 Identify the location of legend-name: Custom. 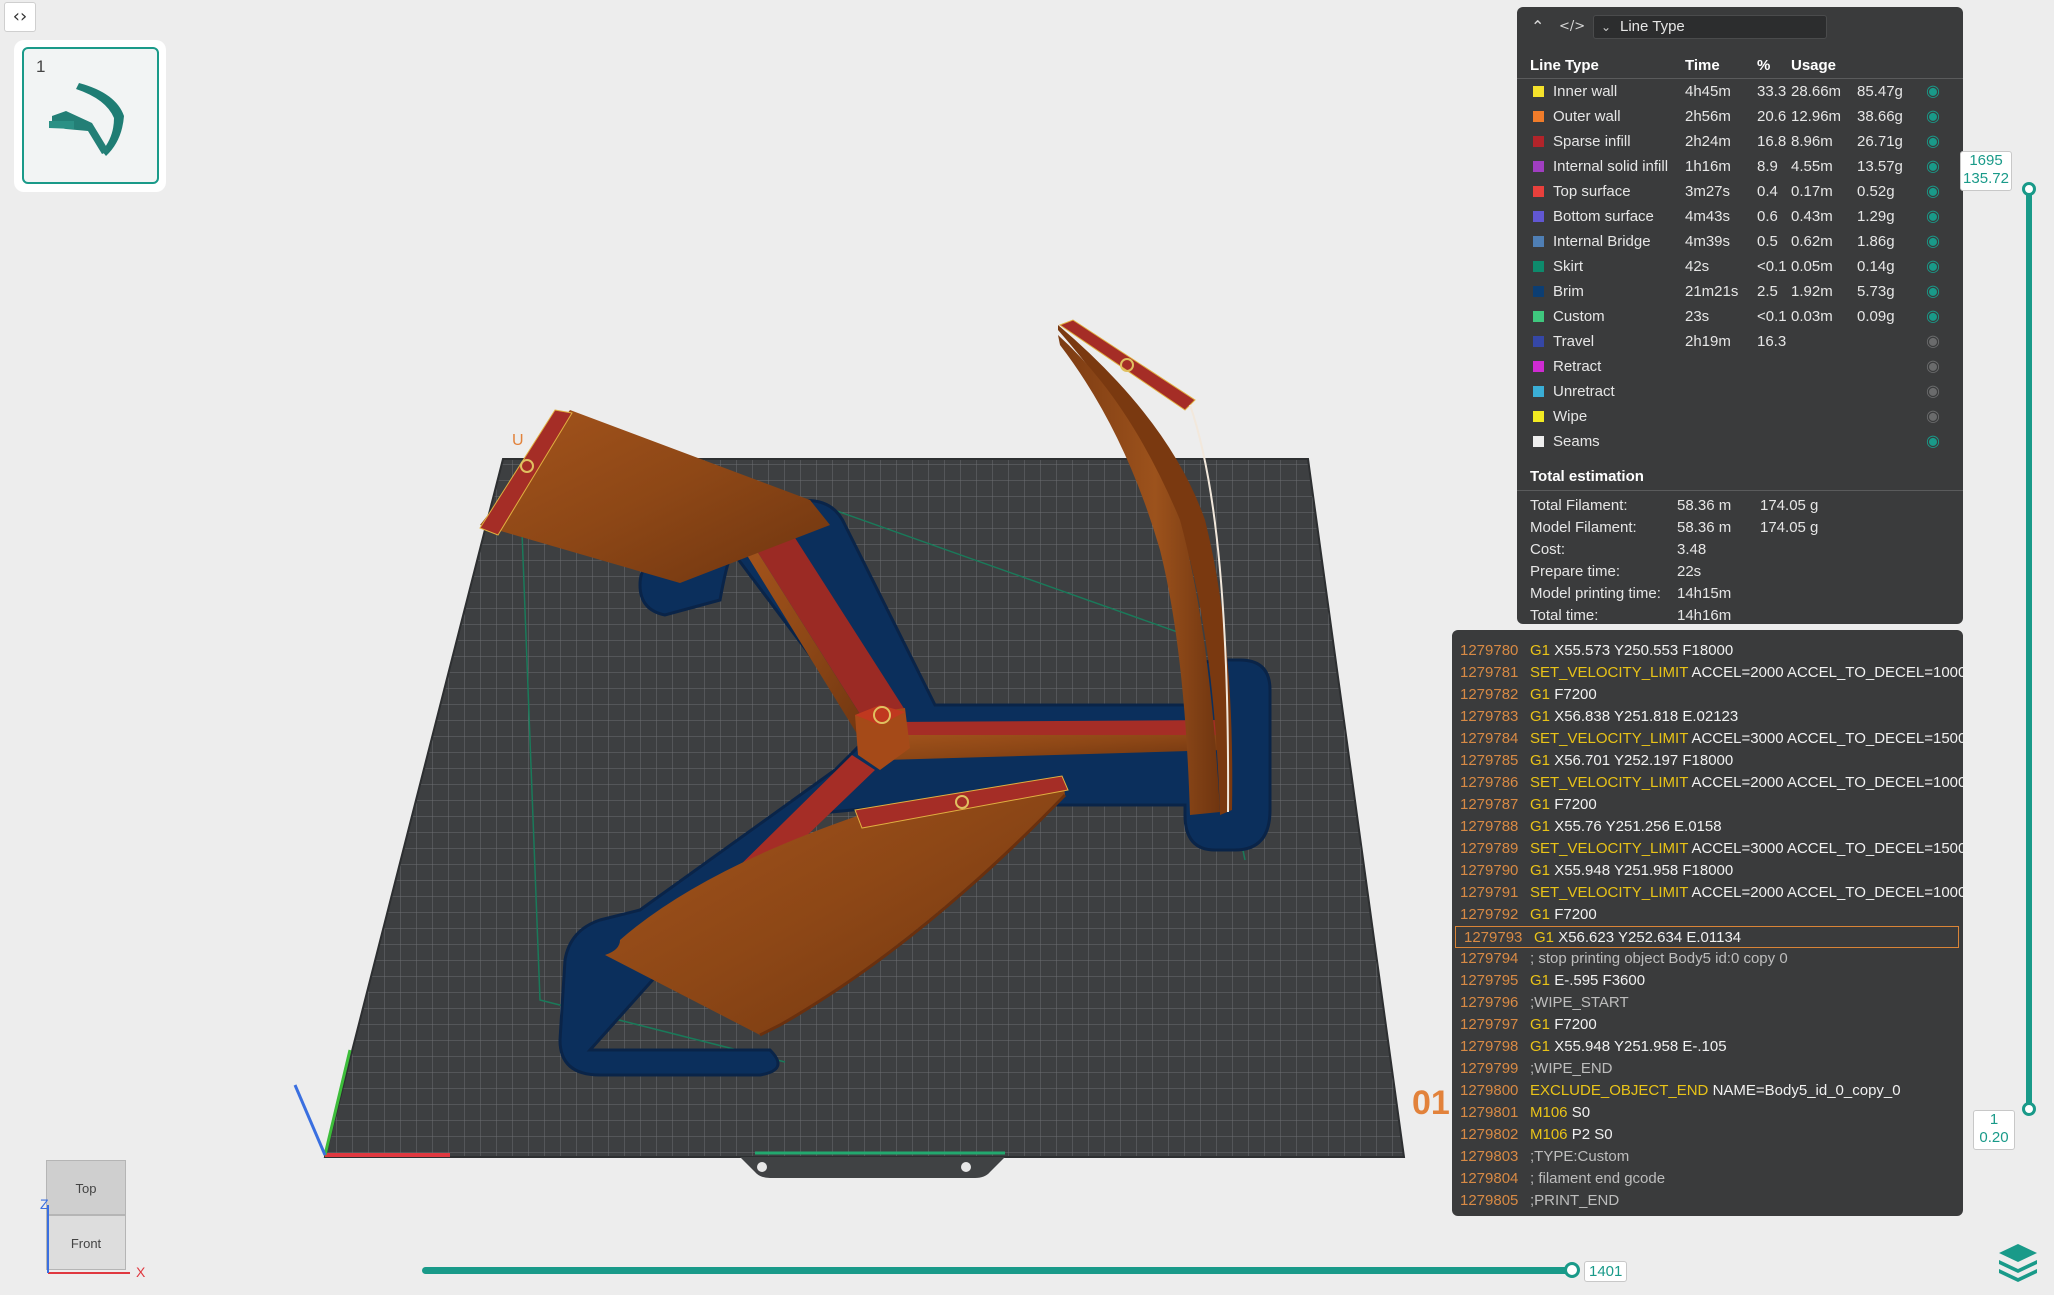
(1579, 316).